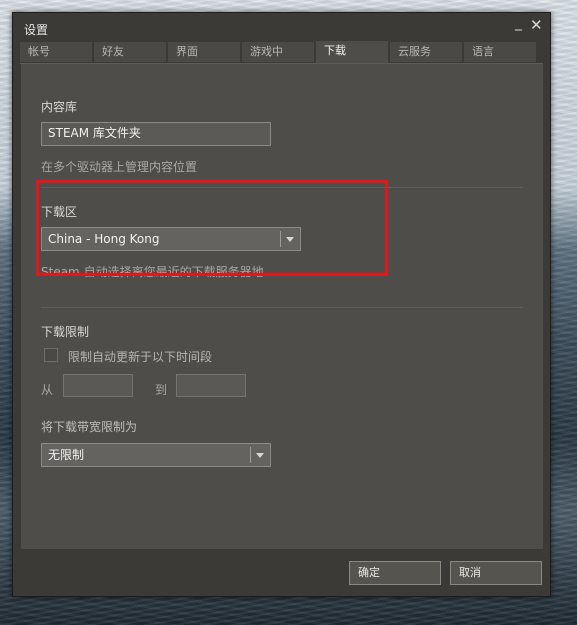 The width and height of the screenshot is (577, 625). What do you see at coordinates (352, 52) in the screenshot?
I see `tab-downloads: 下载` at bounding box center [352, 52].